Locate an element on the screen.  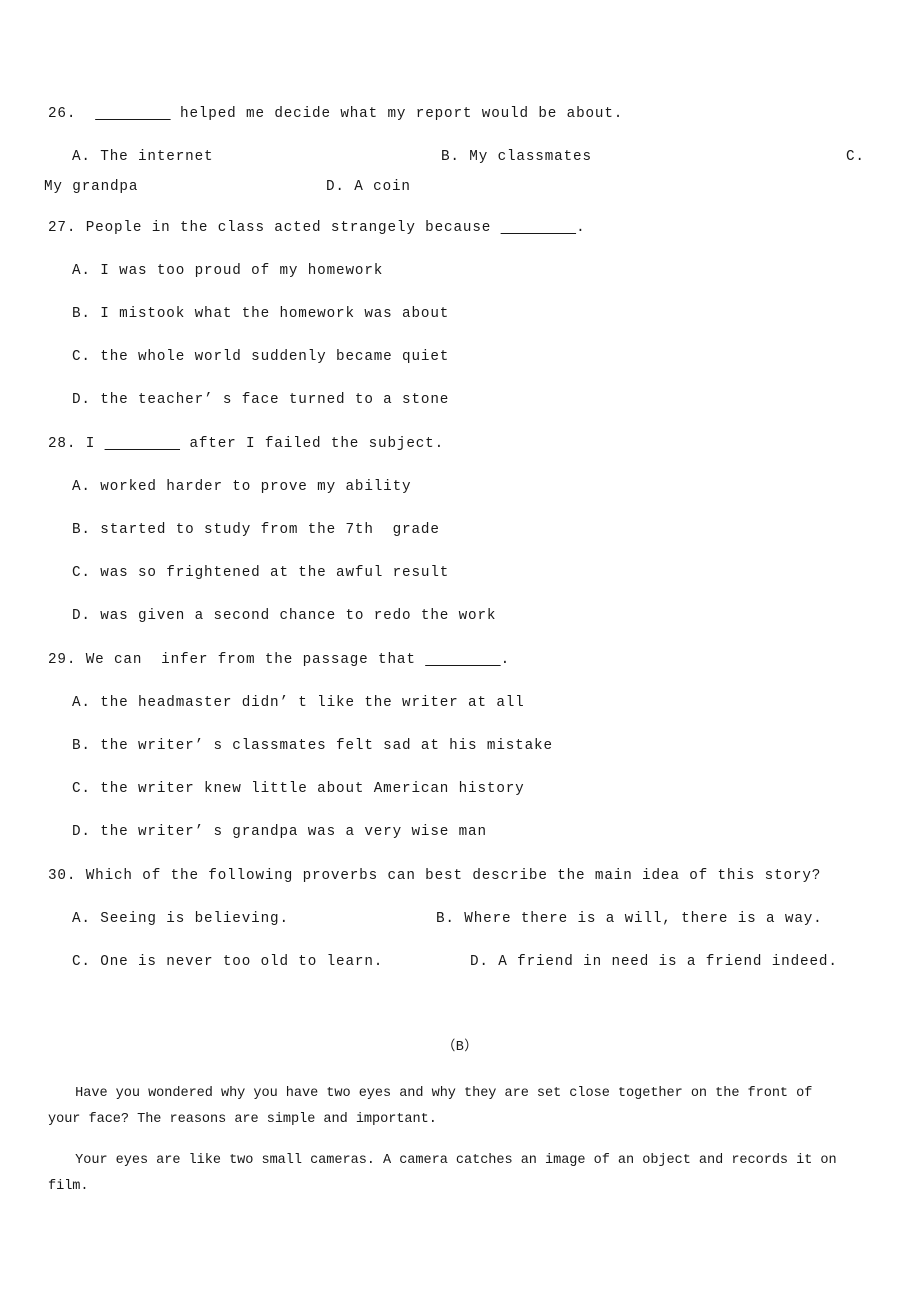
question-26-option-c-text: My grandpa is located at coordinates (91, 187).